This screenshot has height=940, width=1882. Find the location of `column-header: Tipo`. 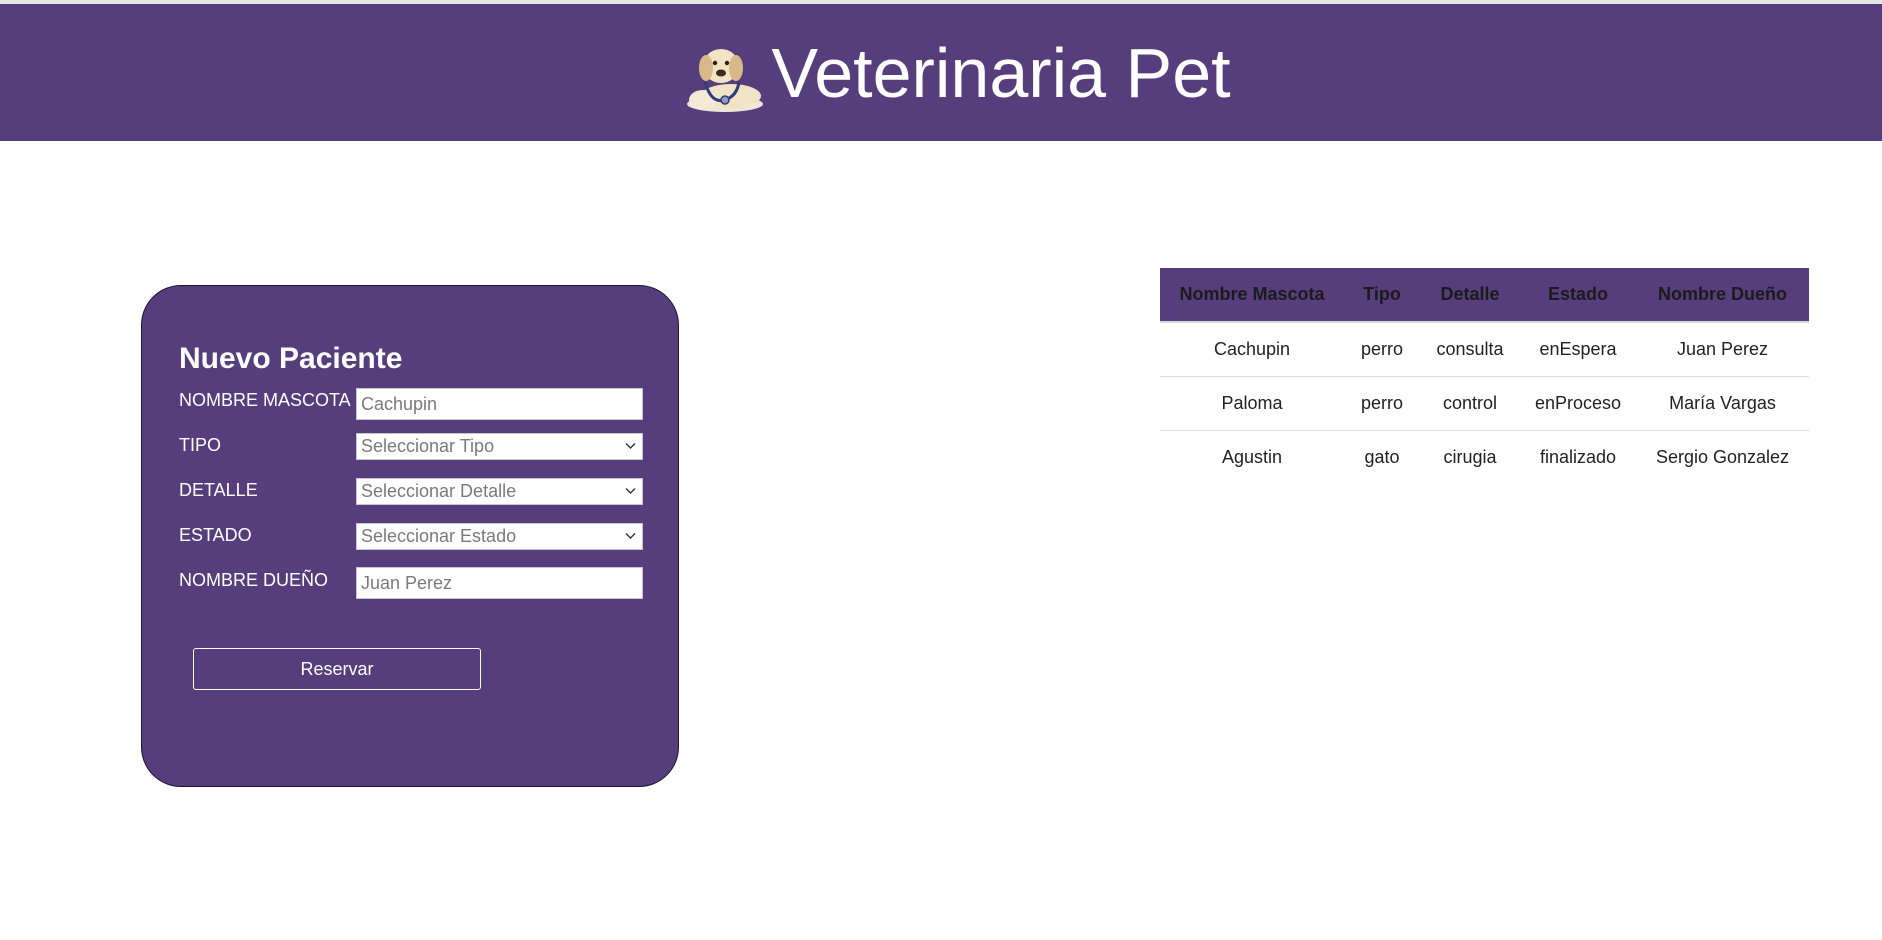

column-header: Tipo is located at coordinates (1382, 295).